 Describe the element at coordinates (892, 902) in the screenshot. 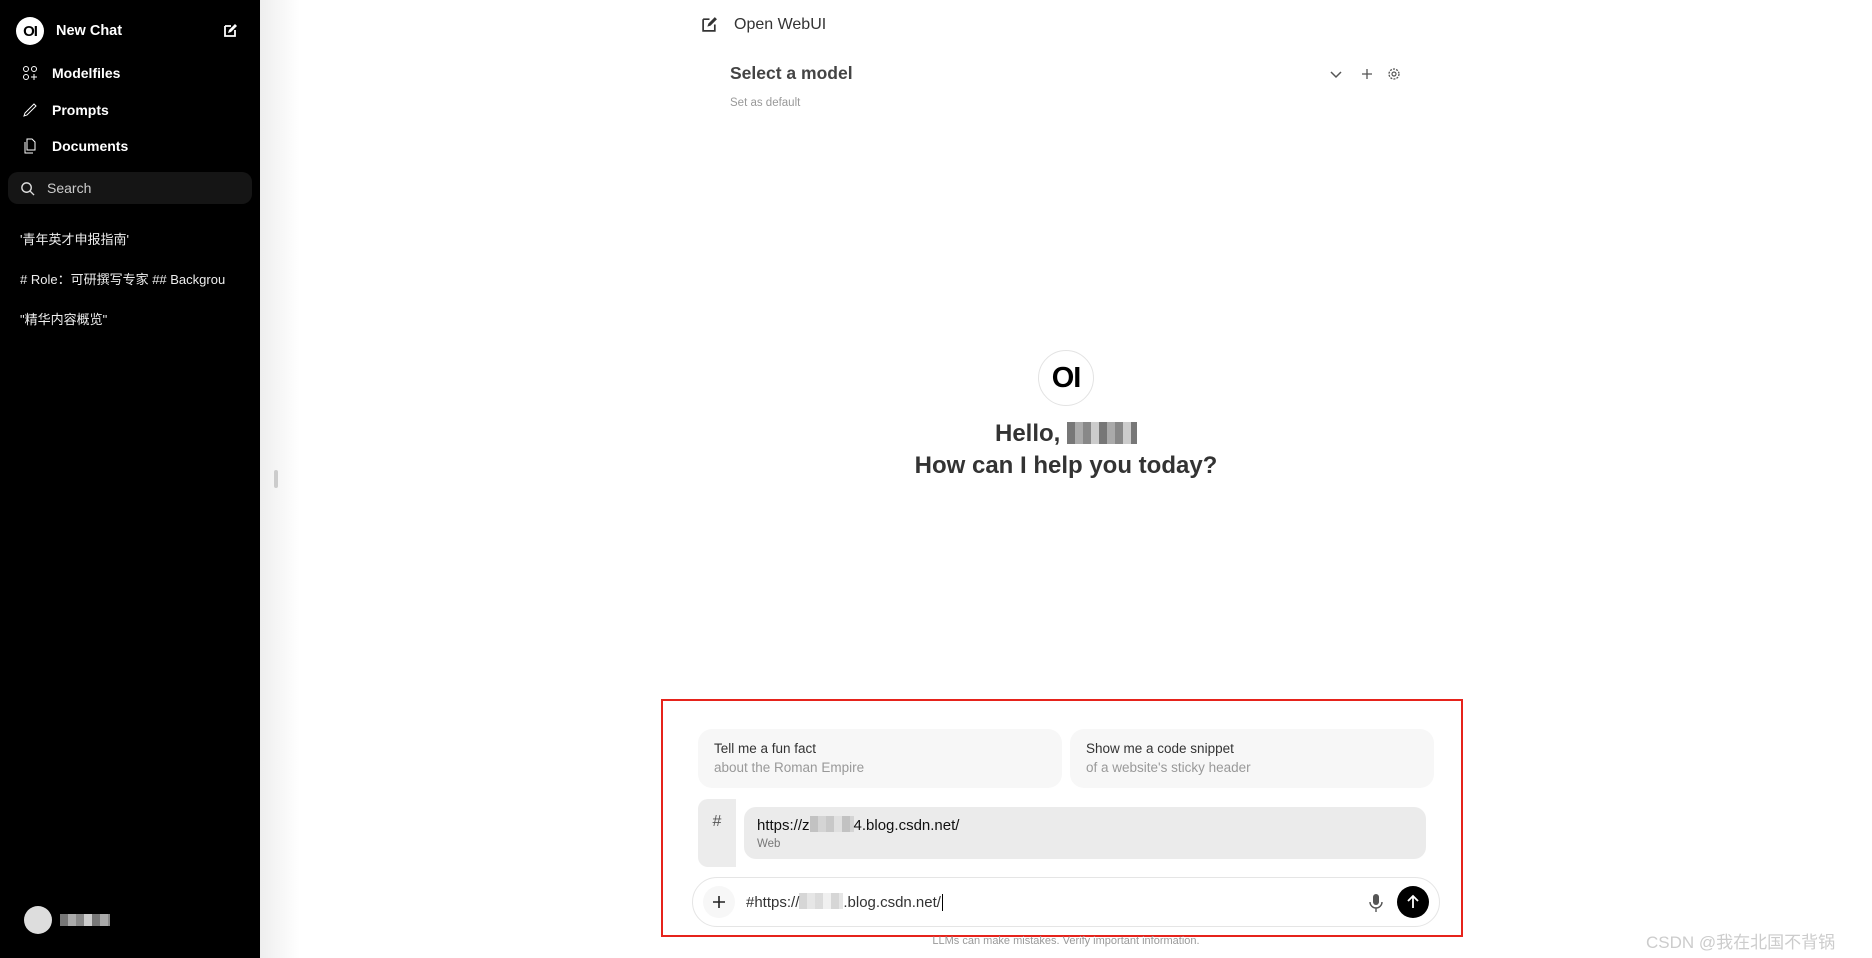

I see `input-suffix: .blog.csdn.net/` at that location.